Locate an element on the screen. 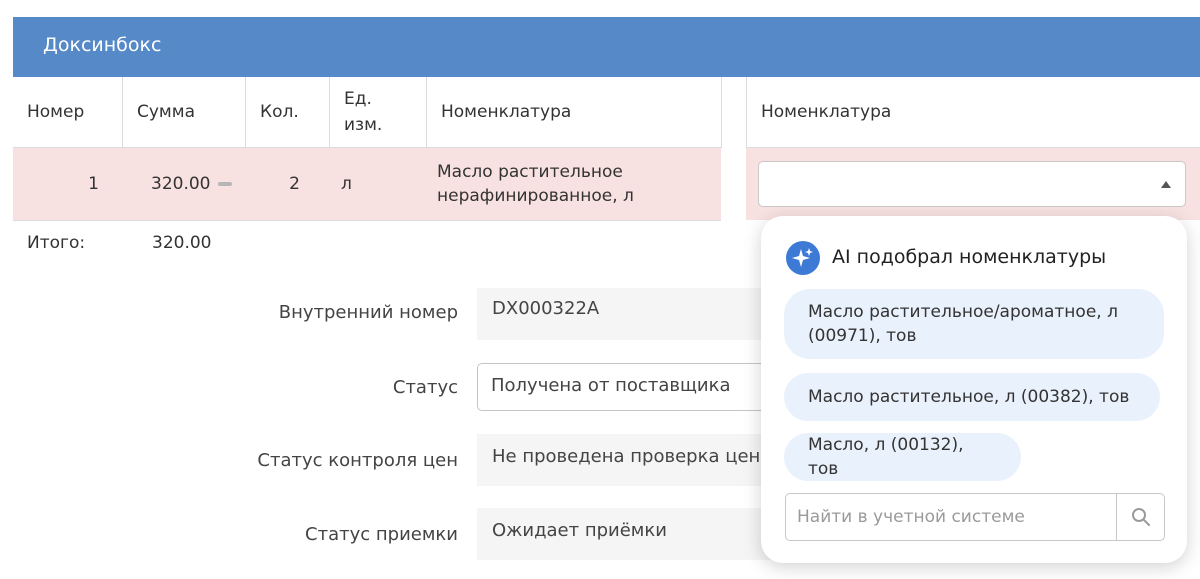  row-sum-cell: 320.00 is located at coordinates (206, 184).